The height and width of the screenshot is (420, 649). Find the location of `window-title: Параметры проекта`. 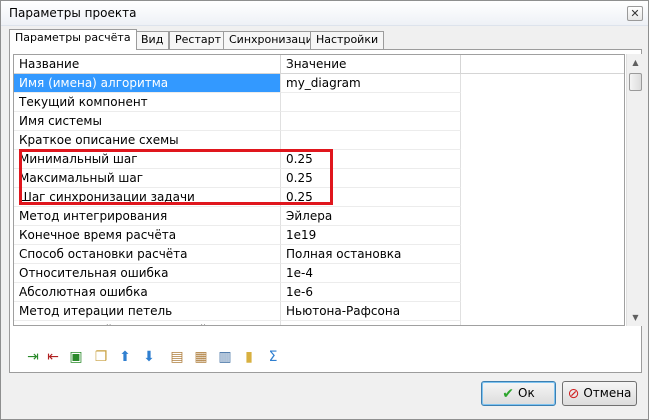

window-title: Параметры проекта is located at coordinates (73, 13).